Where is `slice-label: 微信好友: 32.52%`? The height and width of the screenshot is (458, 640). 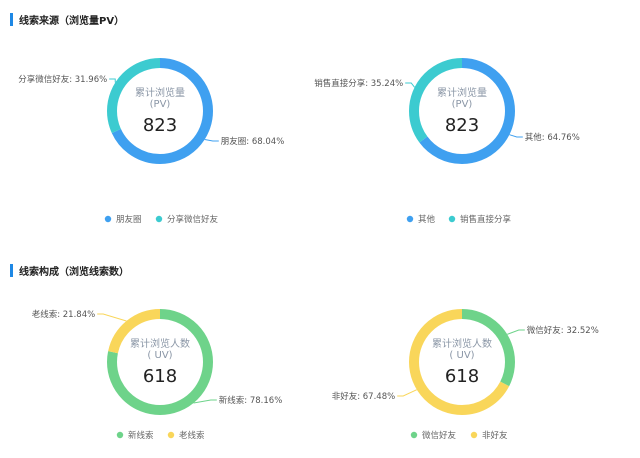 slice-label: 微信好友: 32.52% is located at coordinates (563, 330).